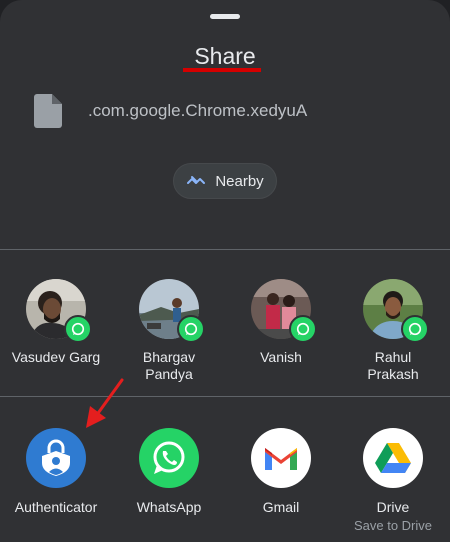 Image resolution: width=450 pixels, height=542 pixels. What do you see at coordinates (56, 507) in the screenshot?
I see `app-label: Authenticator` at bounding box center [56, 507].